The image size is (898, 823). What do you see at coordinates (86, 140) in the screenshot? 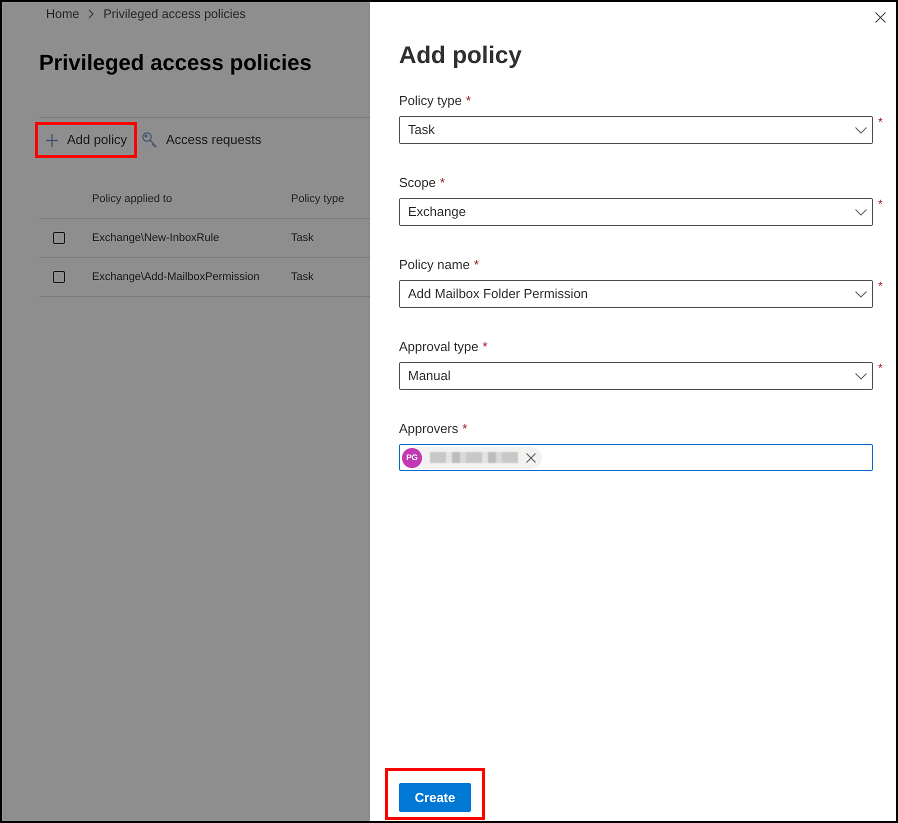
I see `add-policy-button: Add policy` at bounding box center [86, 140].